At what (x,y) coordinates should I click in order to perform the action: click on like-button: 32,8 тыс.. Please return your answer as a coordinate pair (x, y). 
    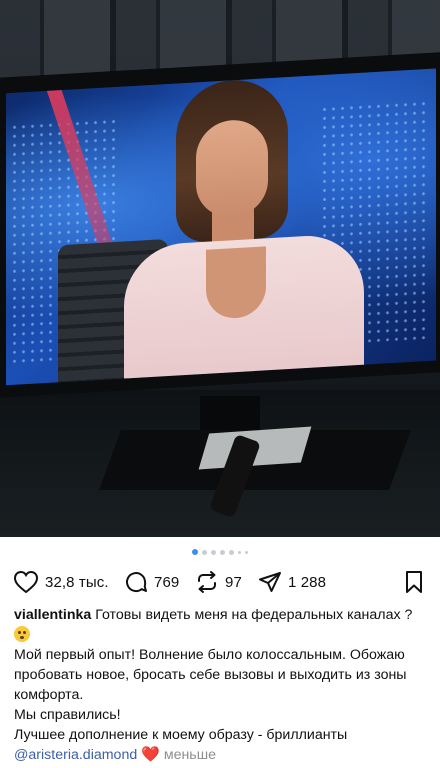
    Looking at the image, I should click on (61, 582).